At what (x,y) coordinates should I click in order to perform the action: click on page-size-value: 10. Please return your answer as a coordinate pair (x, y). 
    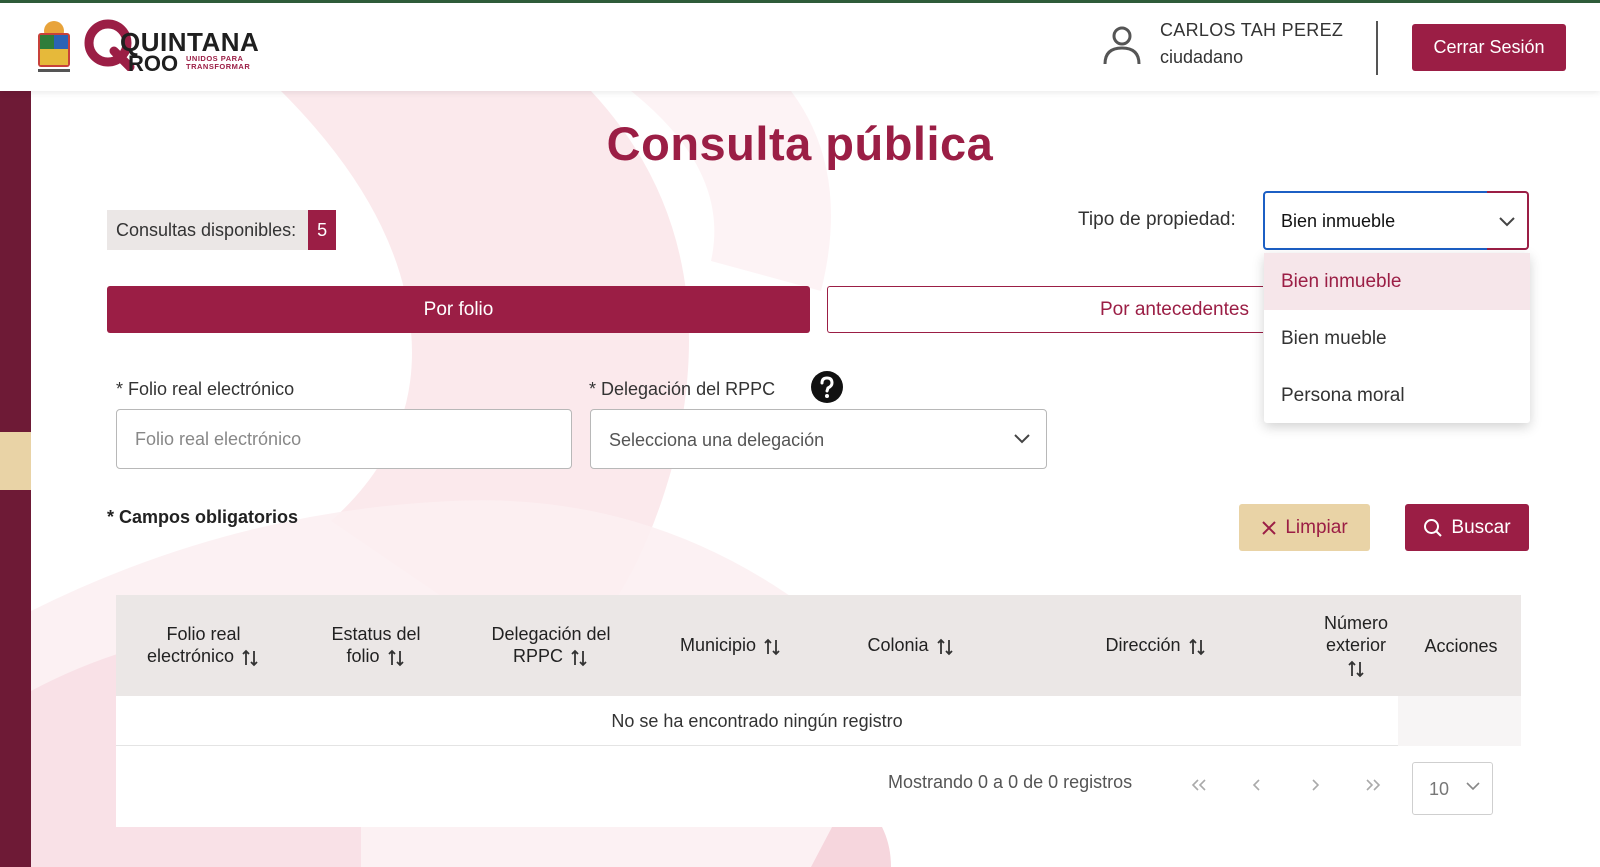
    Looking at the image, I should click on (1439, 789).